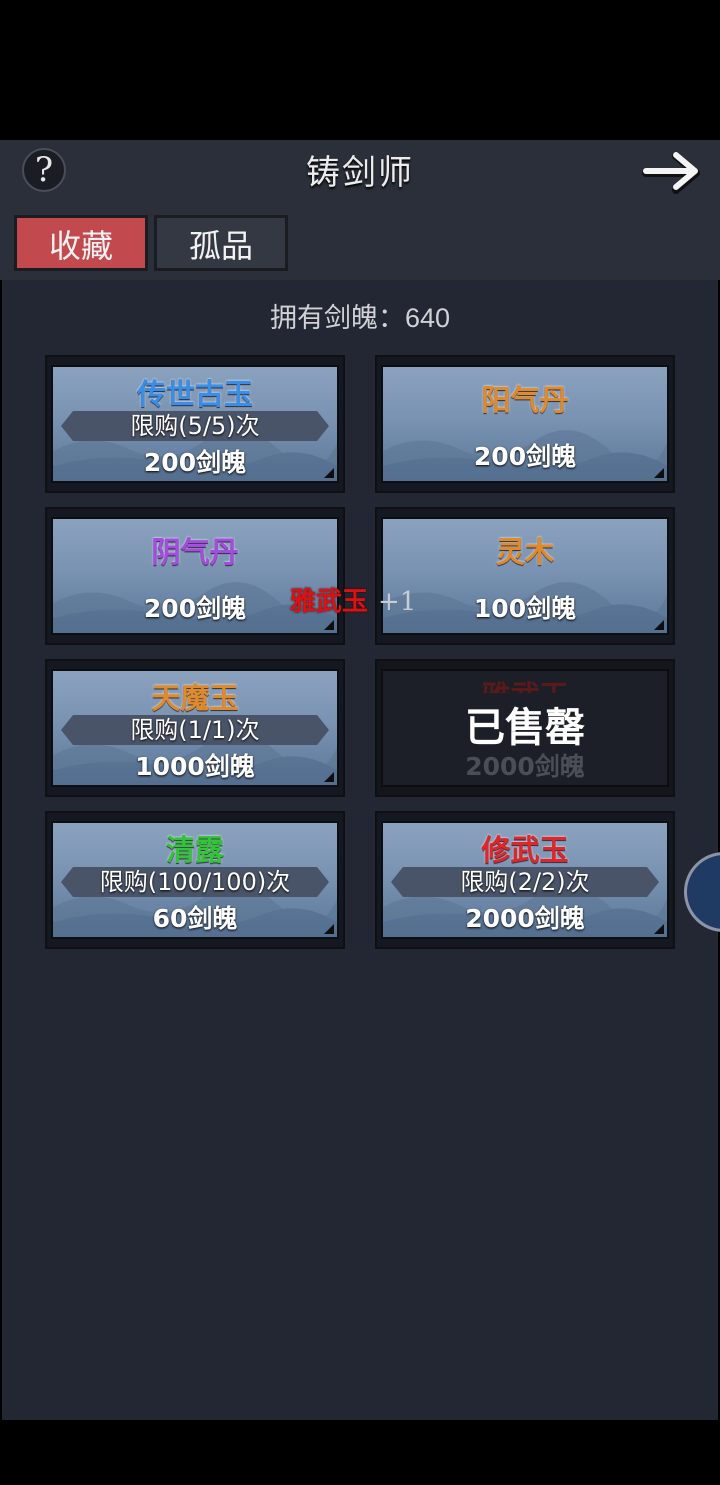  I want to click on shop-item-card-sold-out: 雅武玉 已售罄 2000剑魄, so click(525, 728).